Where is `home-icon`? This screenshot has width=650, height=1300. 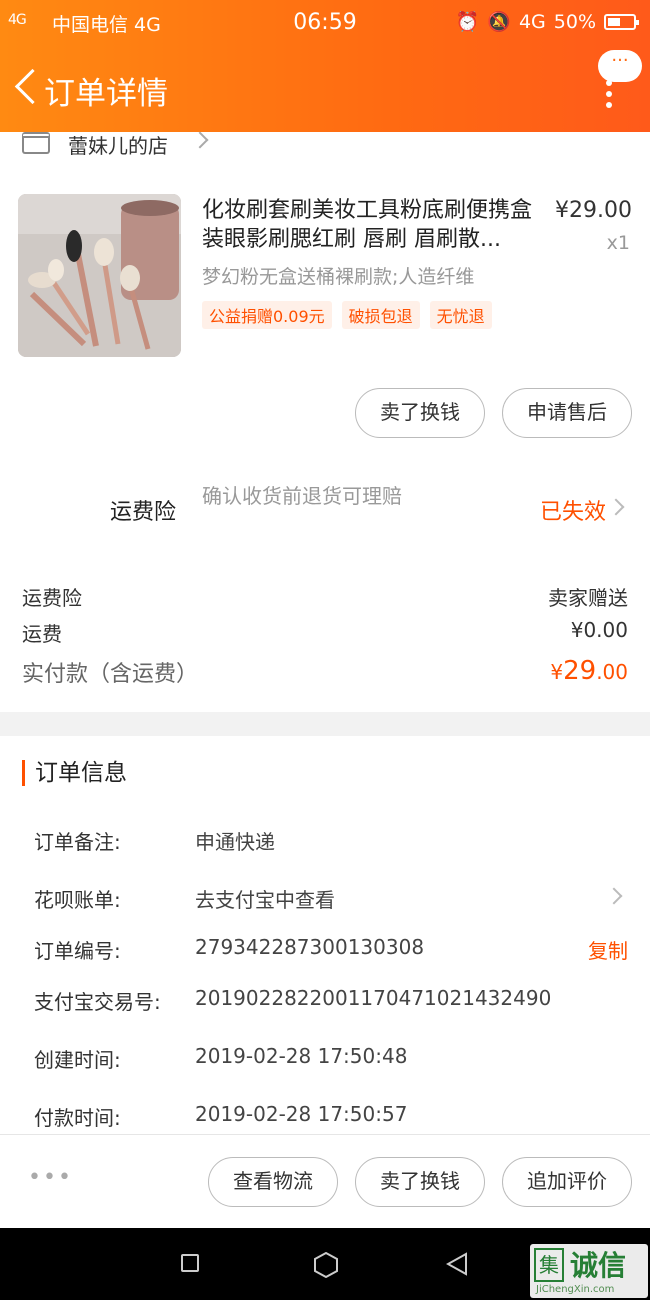
home-icon is located at coordinates (326, 1265).